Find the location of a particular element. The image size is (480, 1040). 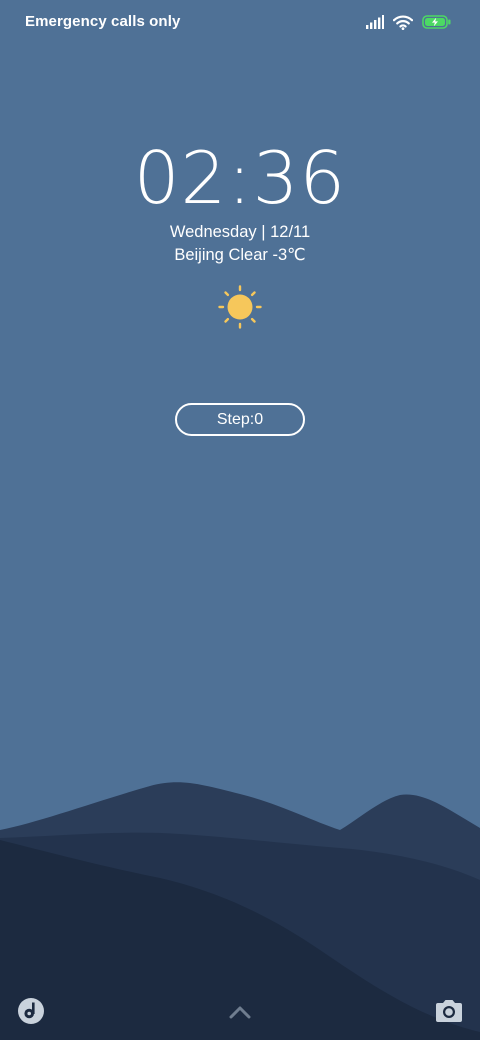

wifi-icon is located at coordinates (403, 22).